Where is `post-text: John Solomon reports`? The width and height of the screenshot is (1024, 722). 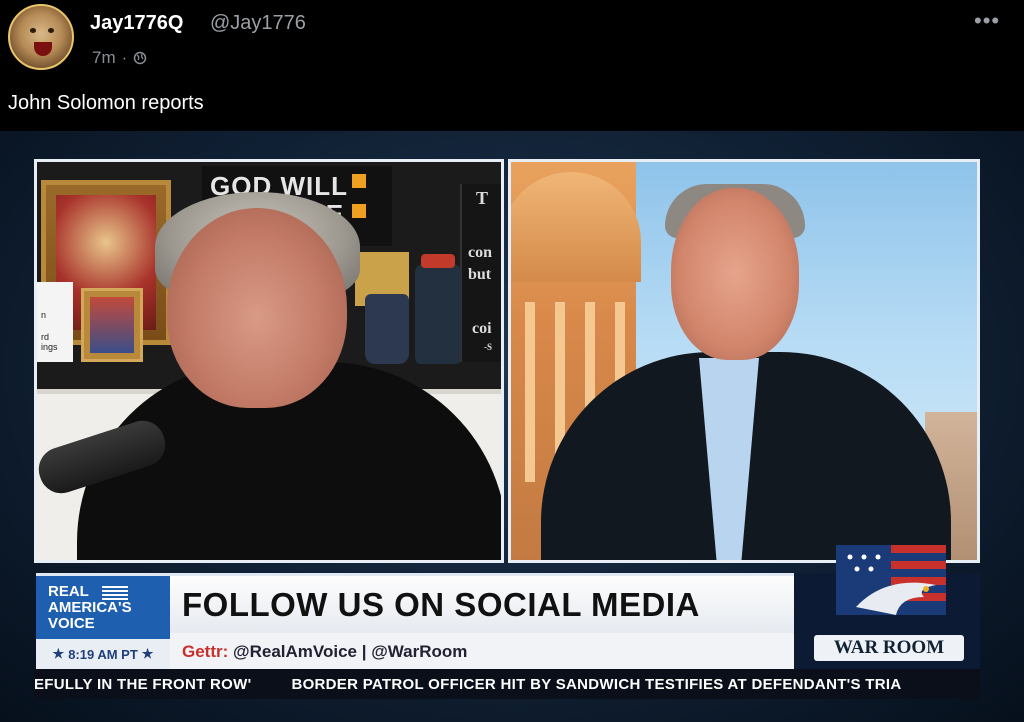 post-text: John Solomon reports is located at coordinates (106, 103).